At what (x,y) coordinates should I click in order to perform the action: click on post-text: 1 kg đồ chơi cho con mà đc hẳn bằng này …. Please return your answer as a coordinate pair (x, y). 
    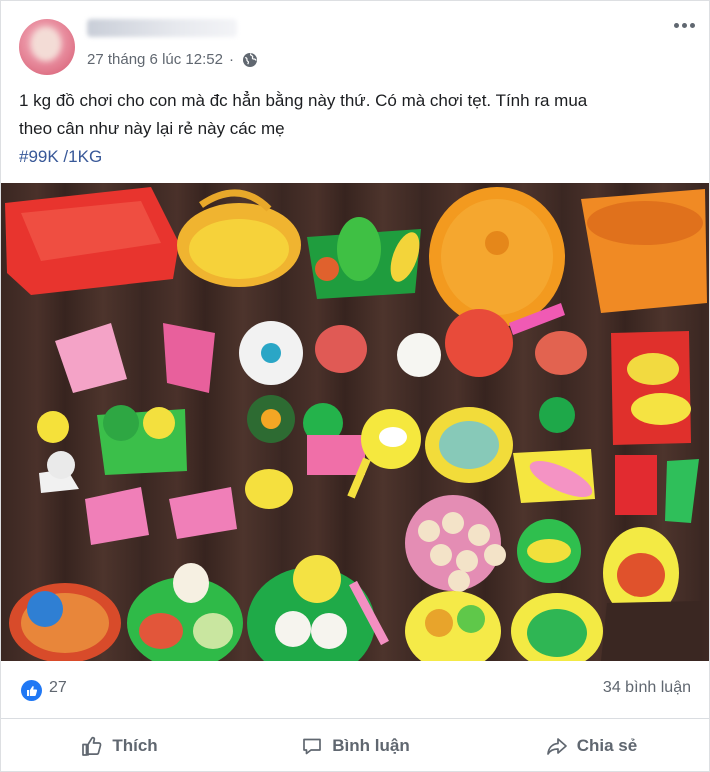
    Looking at the image, I should click on (354, 129).